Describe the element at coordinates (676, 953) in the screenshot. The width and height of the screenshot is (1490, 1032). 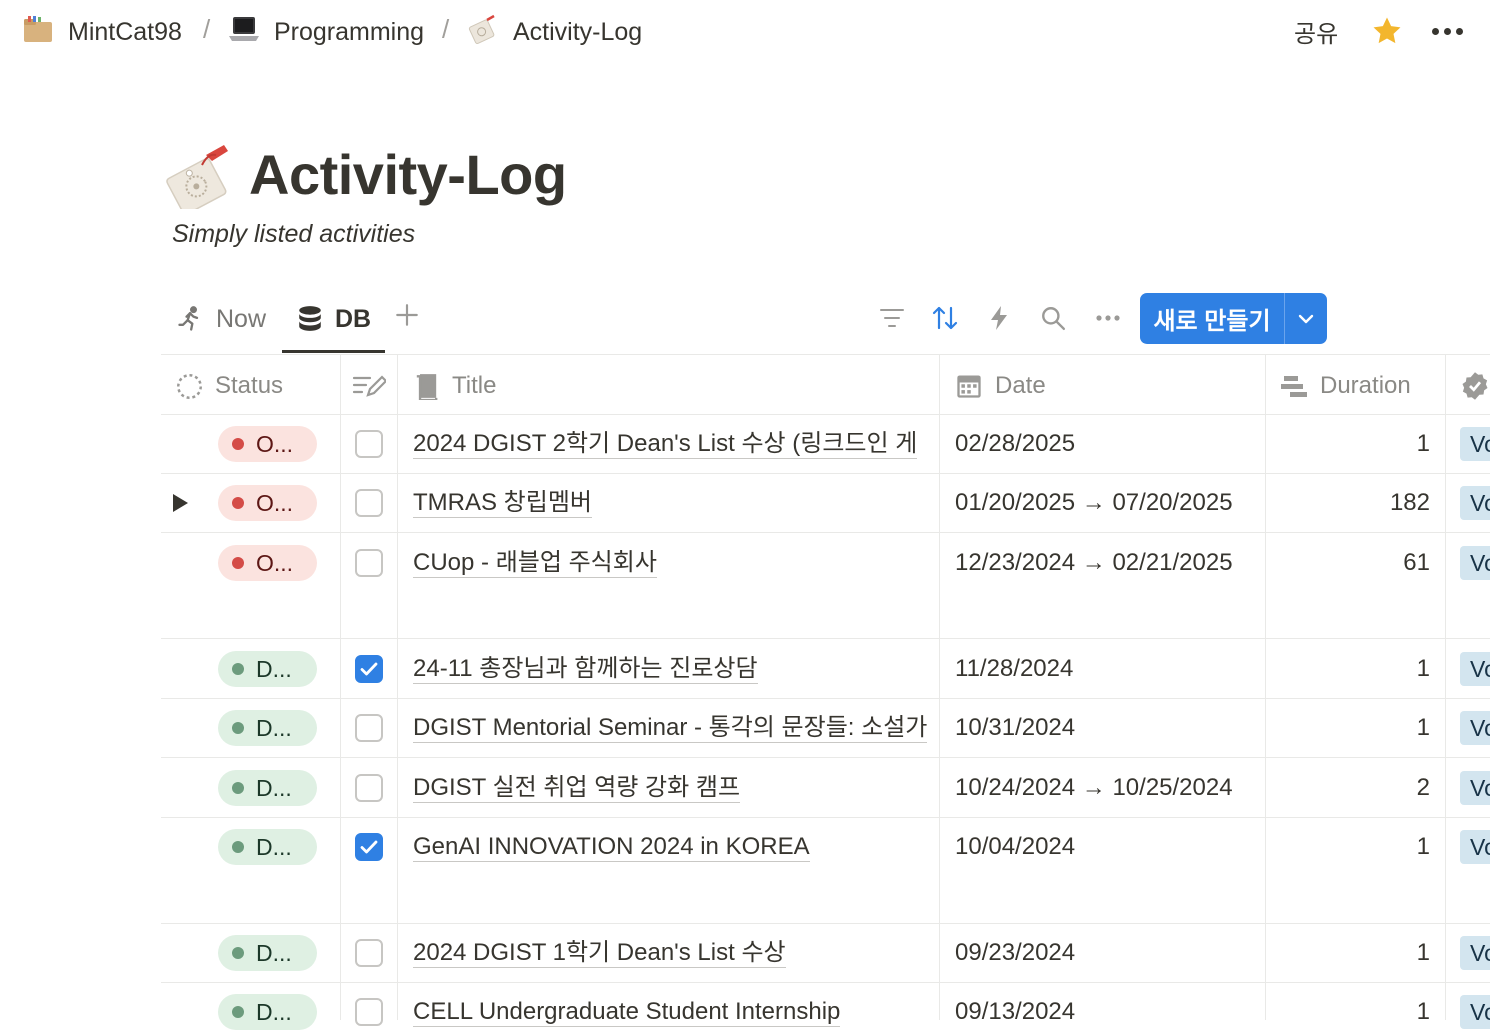
I see `row-title: 2024 DGIST 1학기 Dean's List 수상` at that location.